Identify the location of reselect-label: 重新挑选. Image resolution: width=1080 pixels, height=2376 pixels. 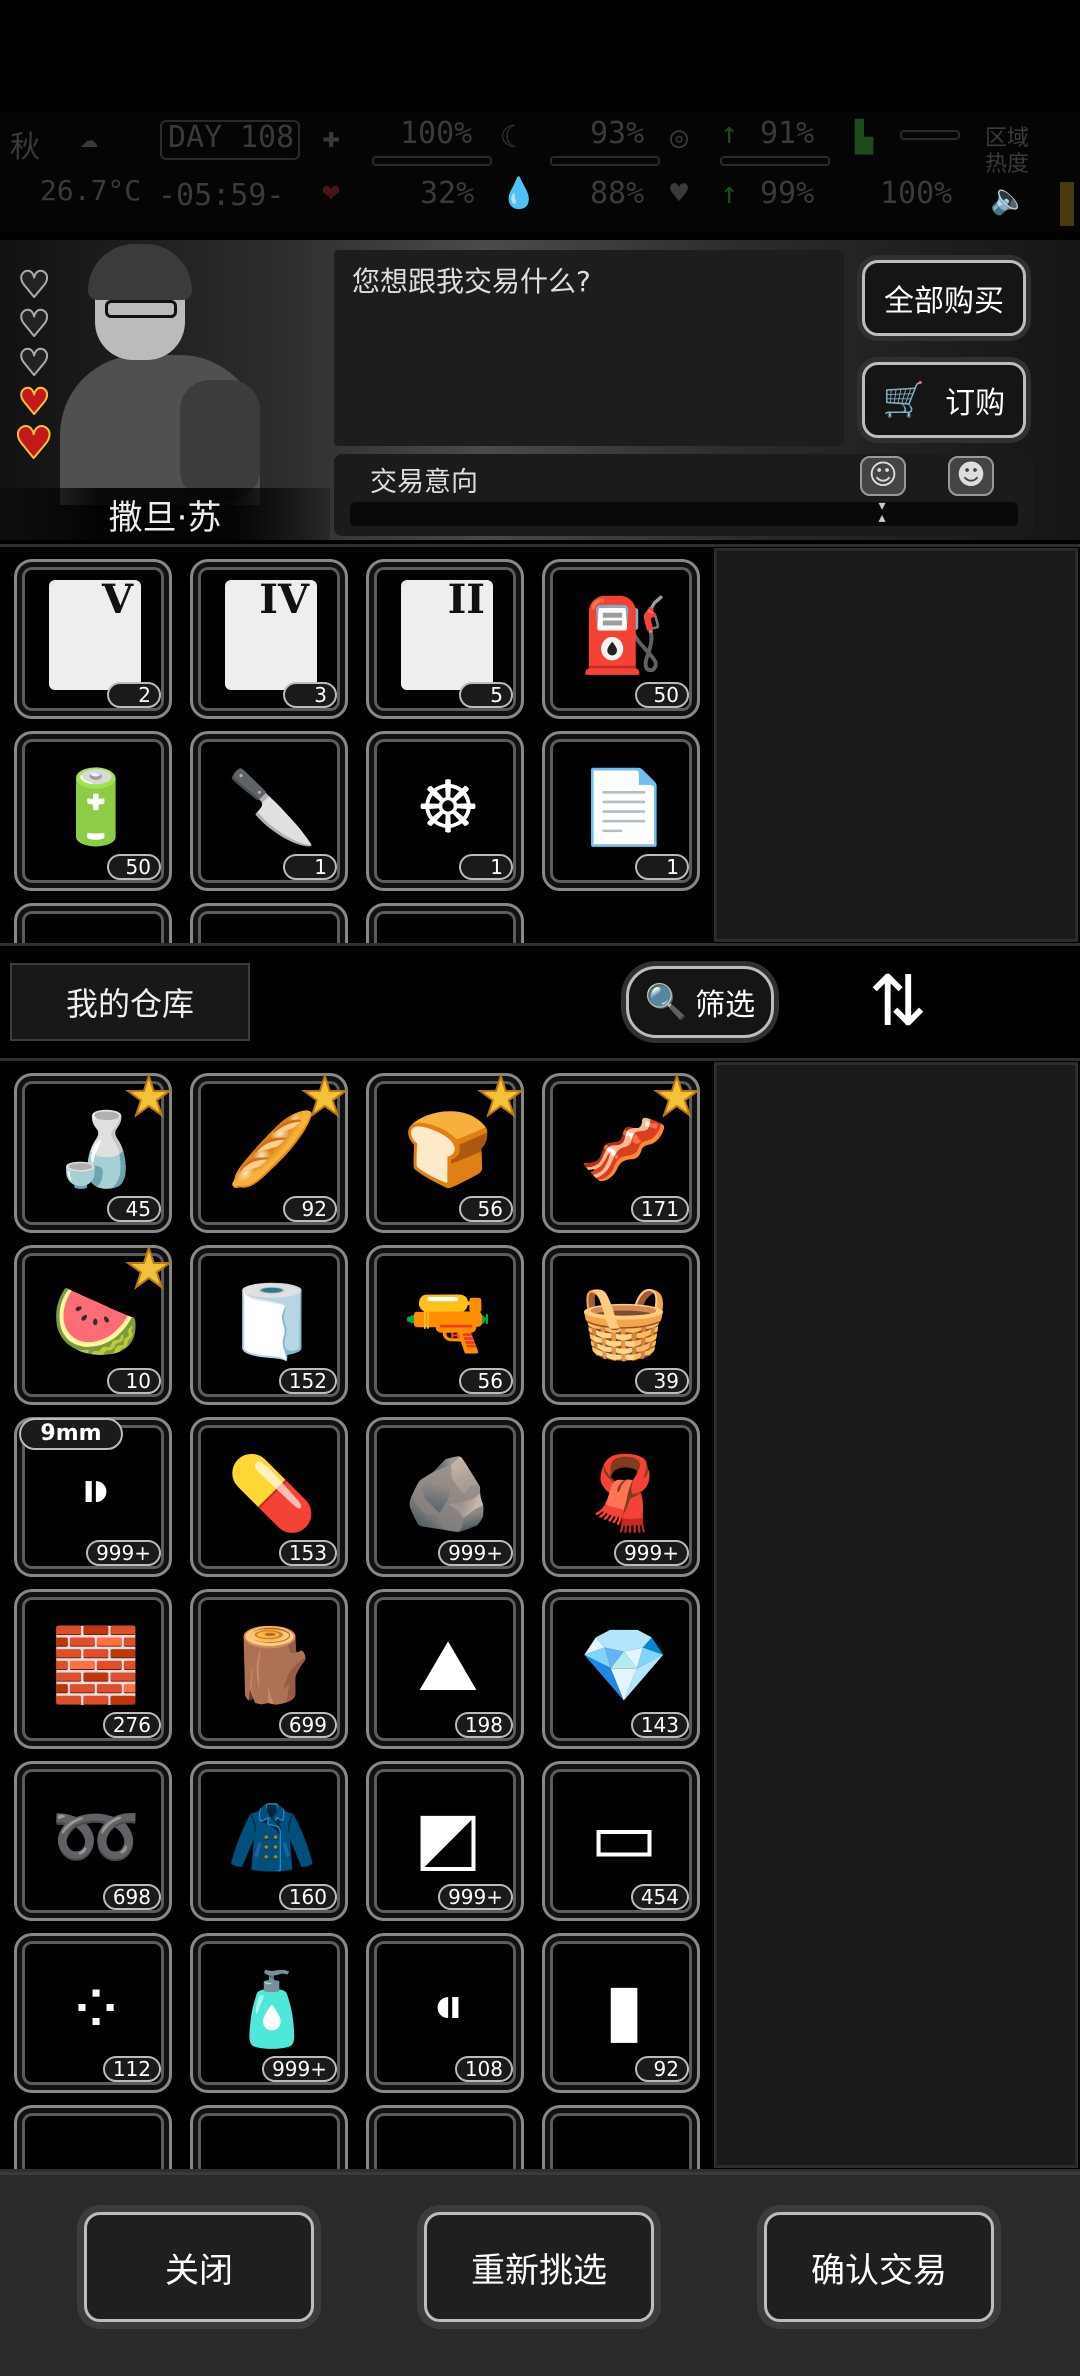
(539, 2270).